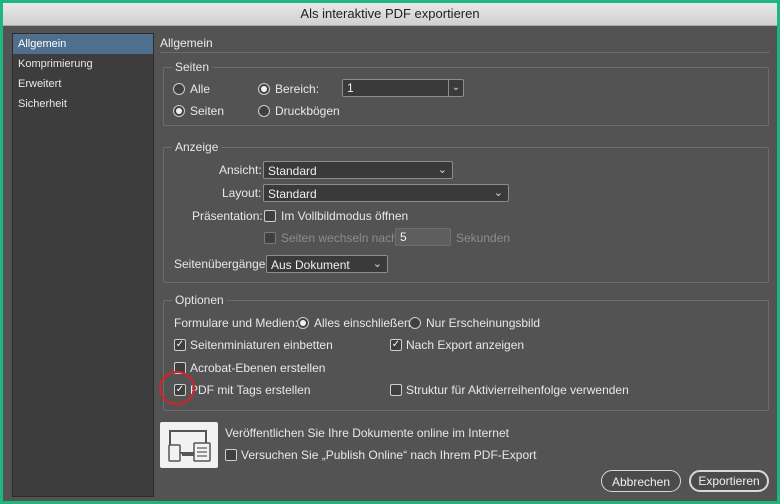 The width and height of the screenshot is (780, 504). What do you see at coordinates (307, 111) in the screenshot?
I see `druckboegen-label: Druckbögen` at bounding box center [307, 111].